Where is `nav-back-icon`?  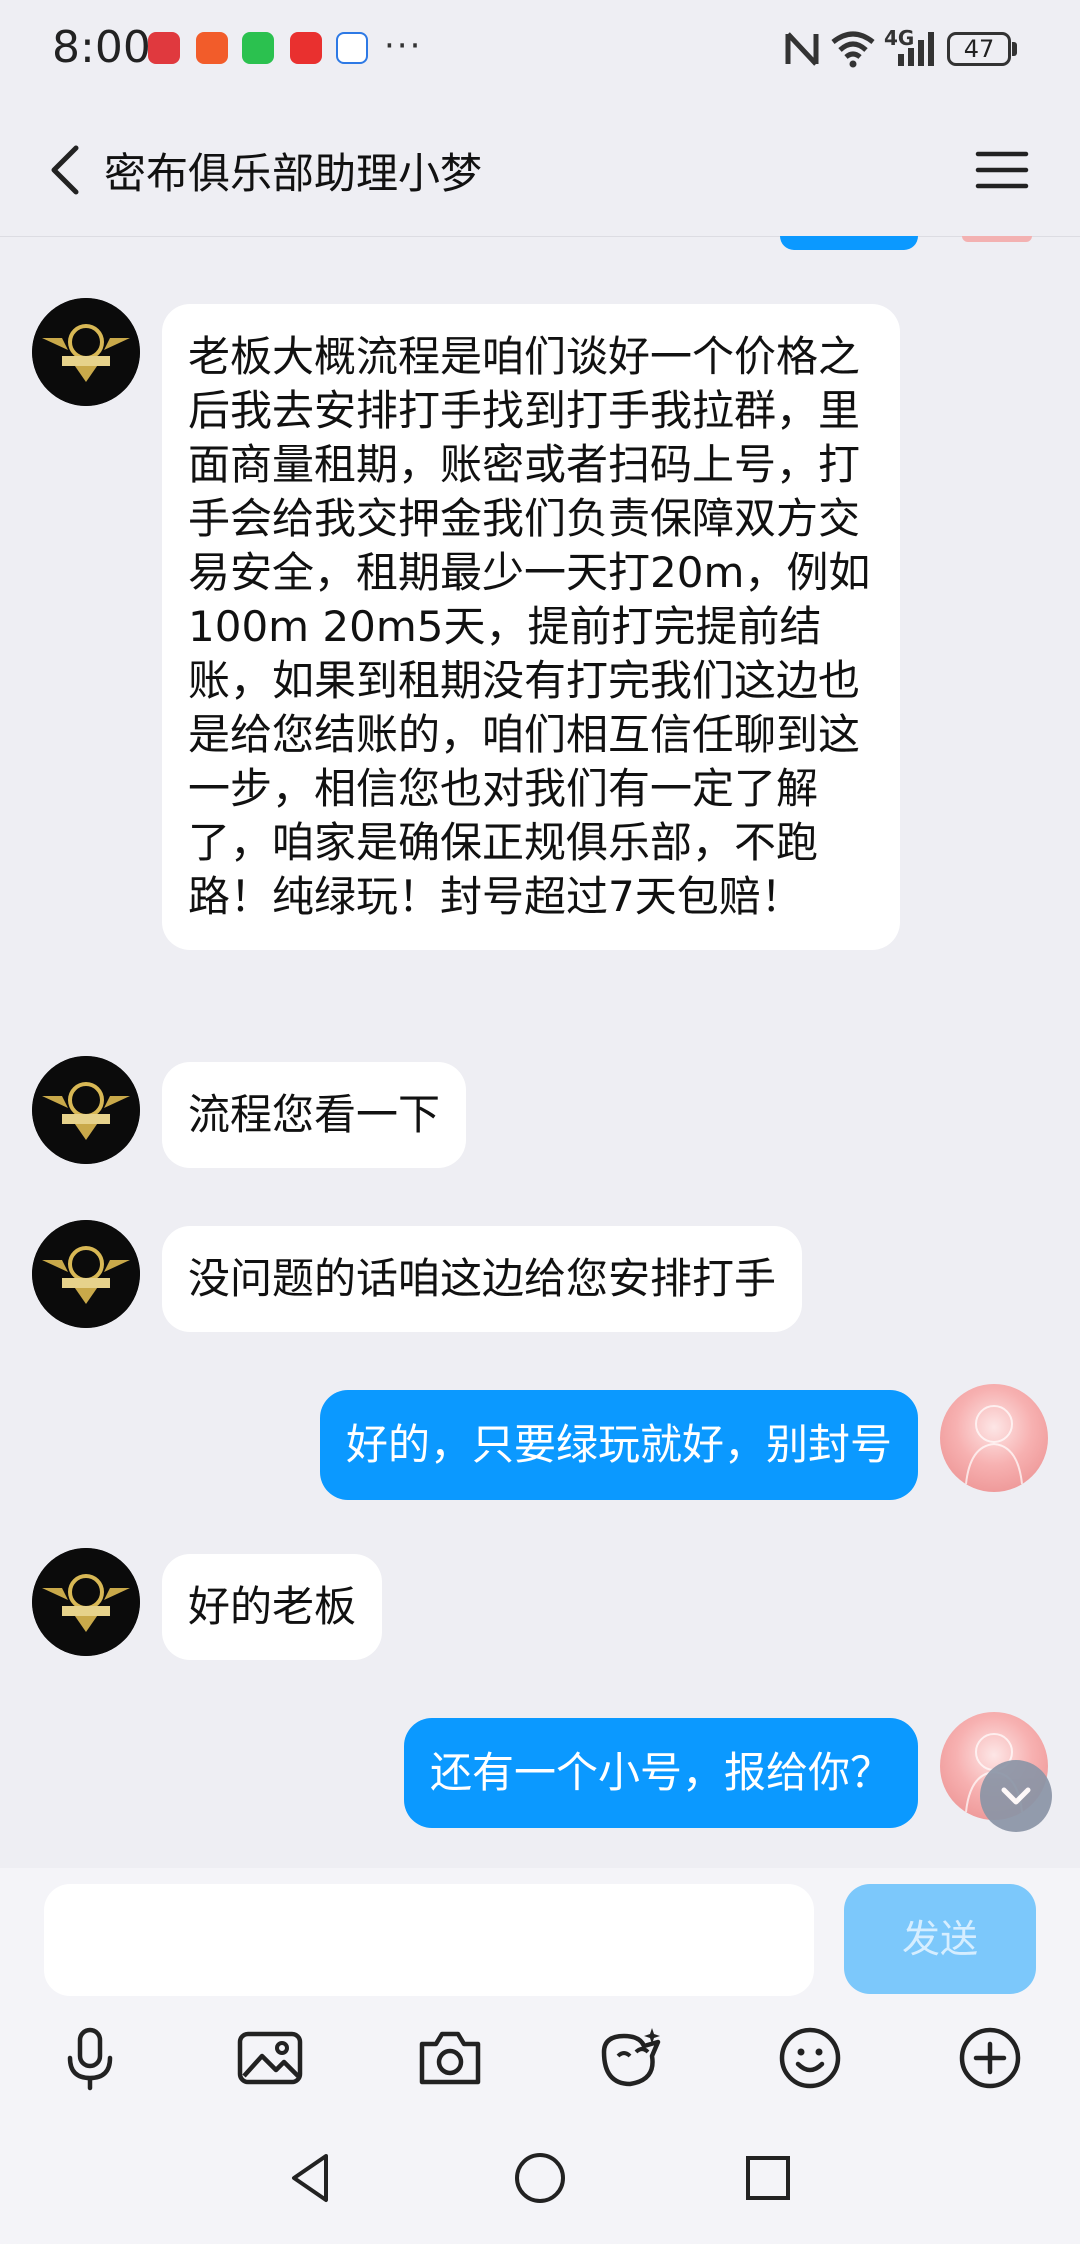 nav-back-icon is located at coordinates (312, 2178).